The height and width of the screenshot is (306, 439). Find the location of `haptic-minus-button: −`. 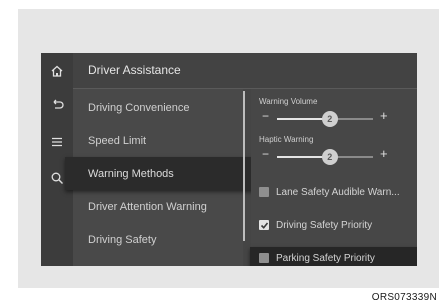

haptic-minus-button: − is located at coordinates (265, 154).